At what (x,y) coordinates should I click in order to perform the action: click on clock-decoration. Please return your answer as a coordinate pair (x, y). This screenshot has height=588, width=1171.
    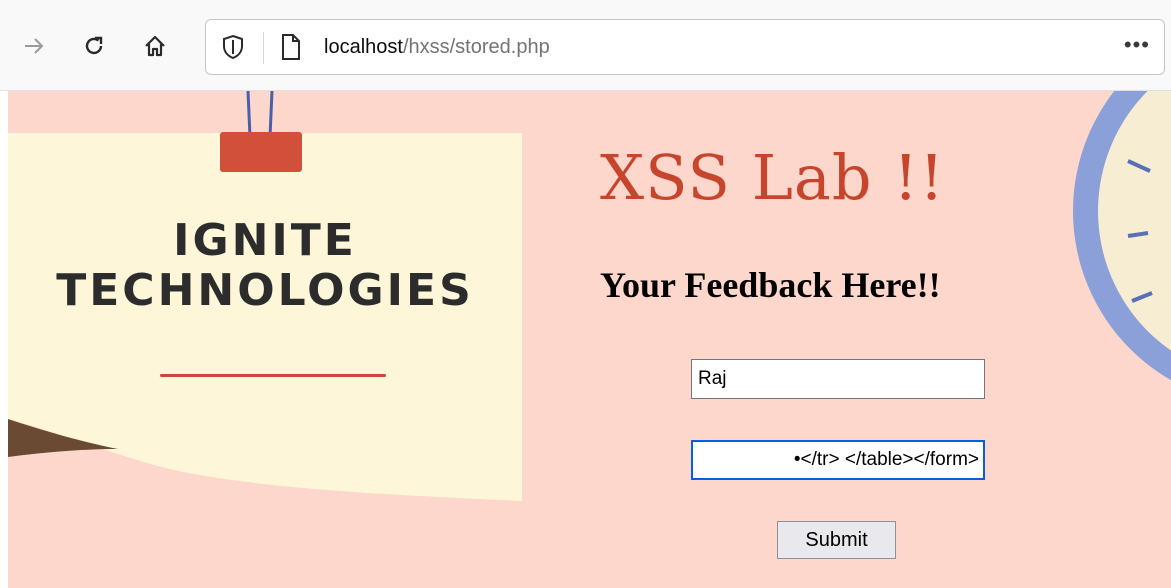
    Looking at the image, I should click on (1122, 236).